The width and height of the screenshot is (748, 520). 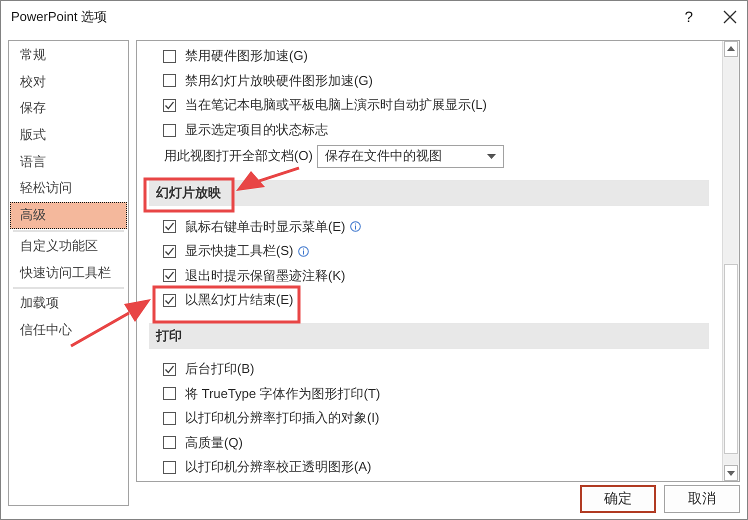 I want to click on checkbox-label: 以打印机分辨率校正透明图形(A), so click(x=278, y=467).